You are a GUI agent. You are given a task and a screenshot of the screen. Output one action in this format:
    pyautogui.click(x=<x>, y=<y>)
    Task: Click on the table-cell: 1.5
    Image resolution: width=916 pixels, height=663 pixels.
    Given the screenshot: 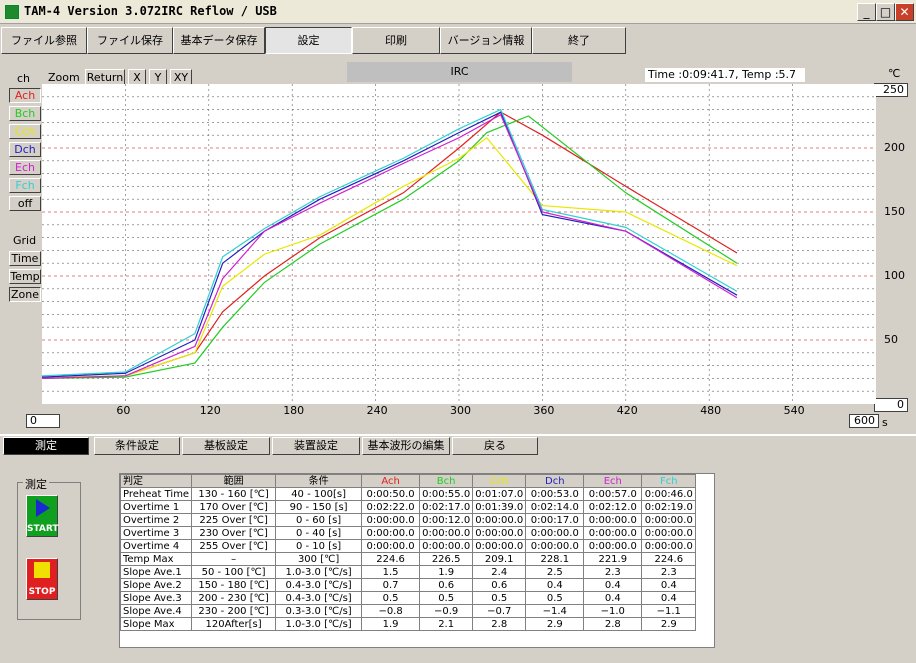 What is the action you would take?
    pyautogui.click(x=391, y=572)
    